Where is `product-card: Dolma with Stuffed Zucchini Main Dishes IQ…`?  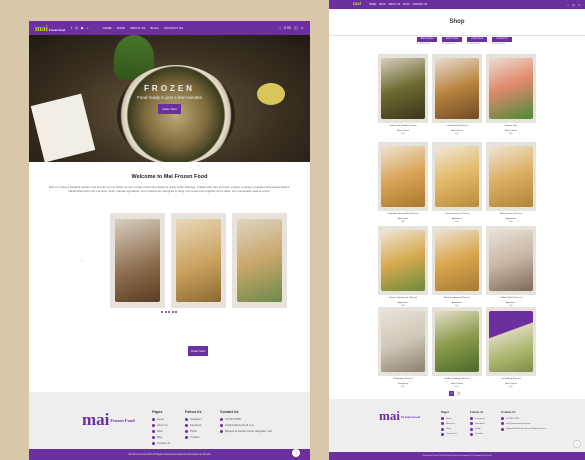
product-card: Dolma with Stuffed Zucchini Main Dishes IQ… is located at coordinates (403, 94).